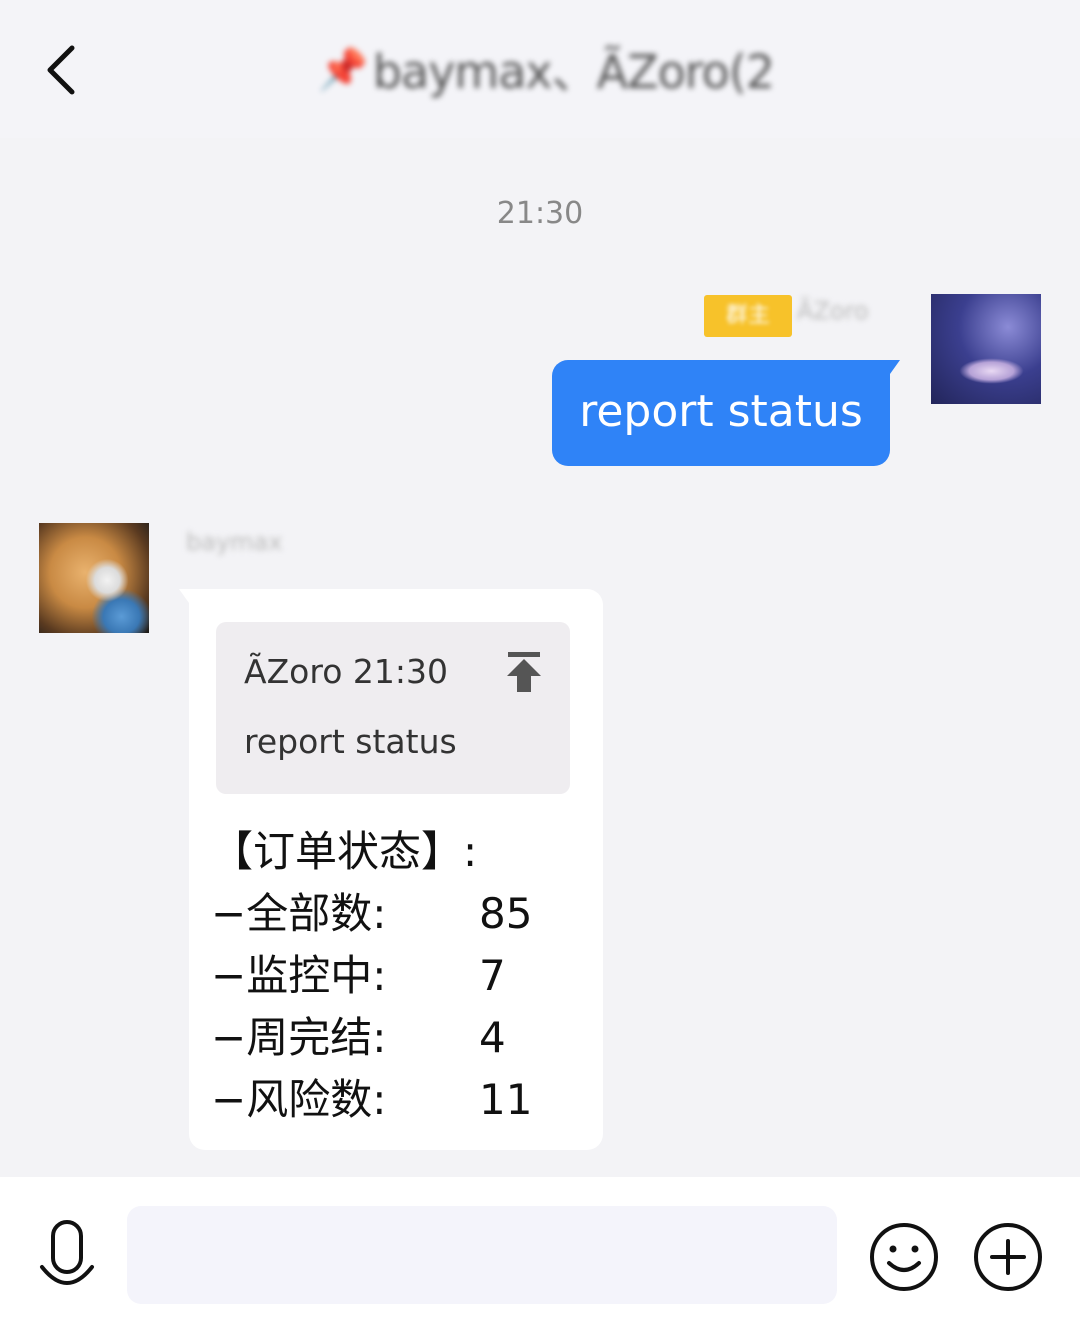 Image resolution: width=1080 pixels, height=1333 pixels. I want to click on input-bar, so click(540, 1255).